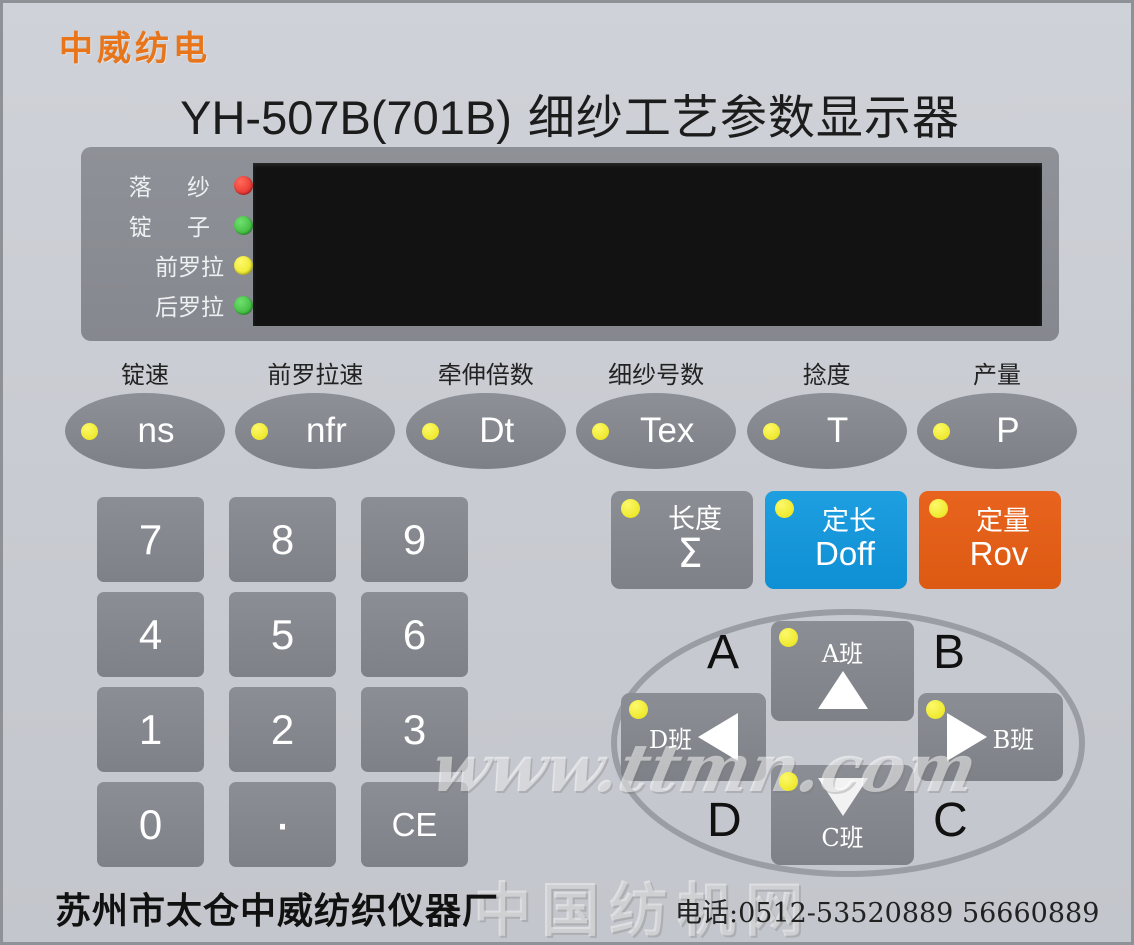  What do you see at coordinates (842, 837) in the screenshot?
I see `dpad-label-down: C班` at bounding box center [842, 837].